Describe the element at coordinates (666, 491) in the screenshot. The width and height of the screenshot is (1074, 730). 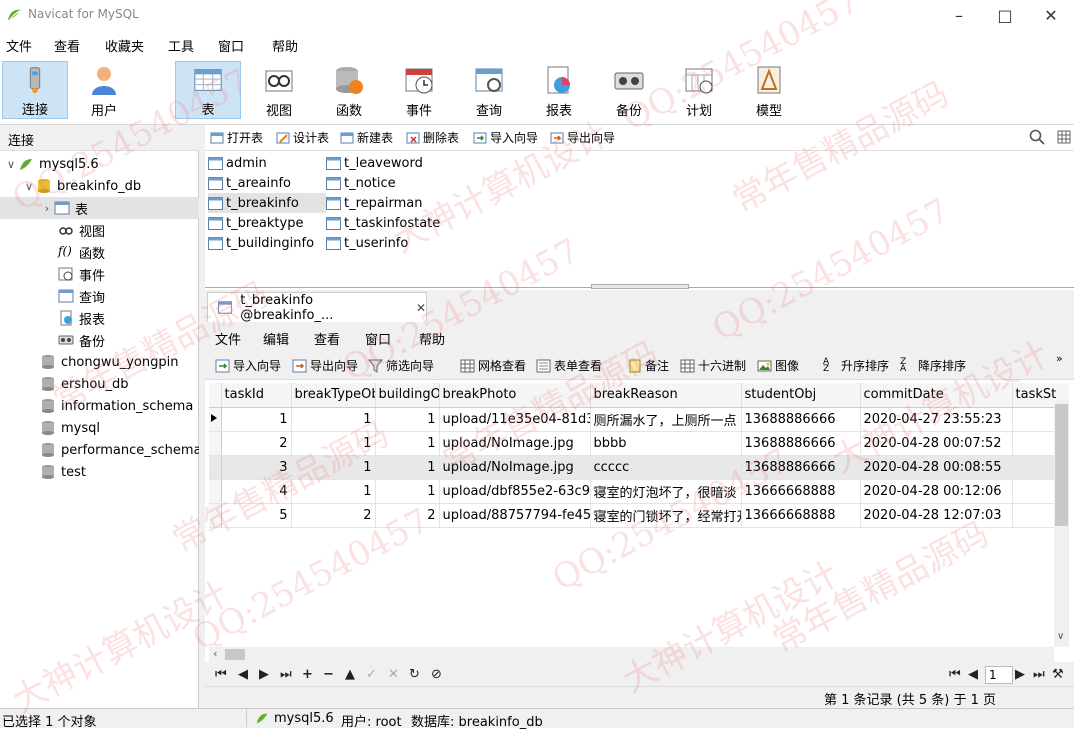
I see `table-cell: 寝室的灯泡坏了，很暗淡` at that location.